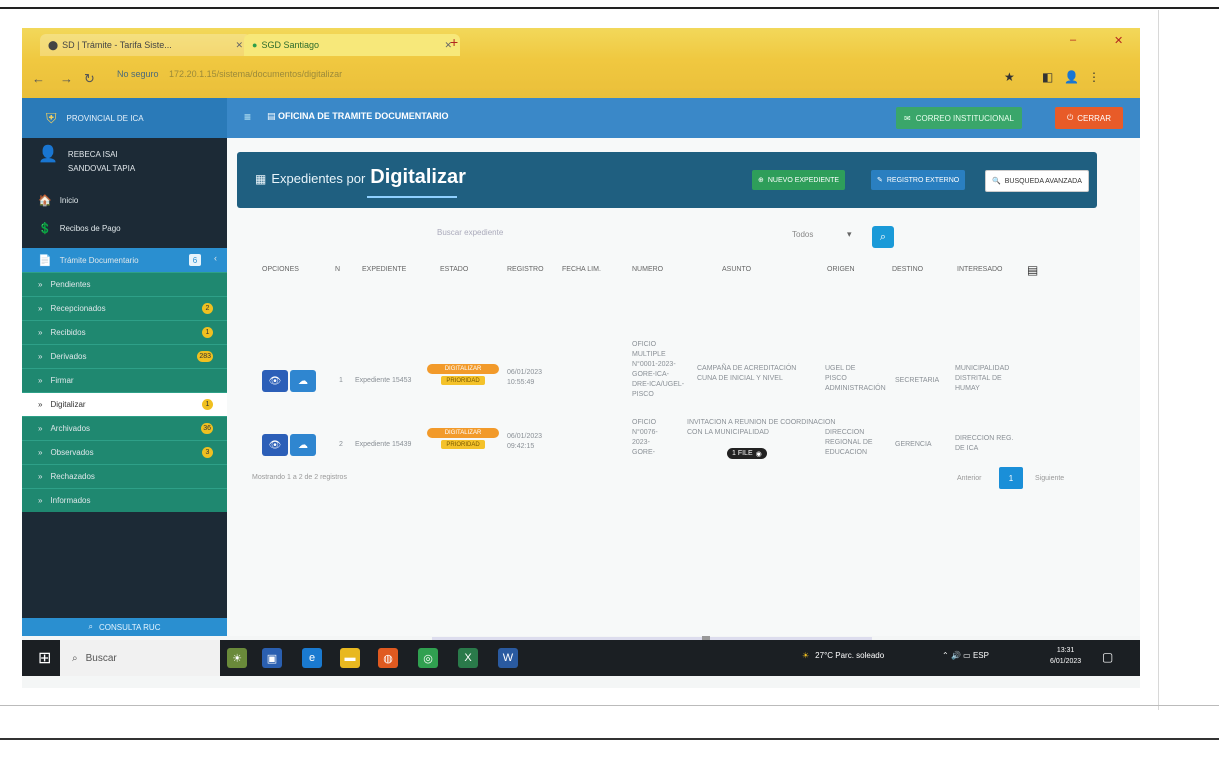 The height and width of the screenshot is (781, 1219). Describe the element at coordinates (383, 381) in the screenshot. I see `expediente-cell: Expediente 15453` at that location.